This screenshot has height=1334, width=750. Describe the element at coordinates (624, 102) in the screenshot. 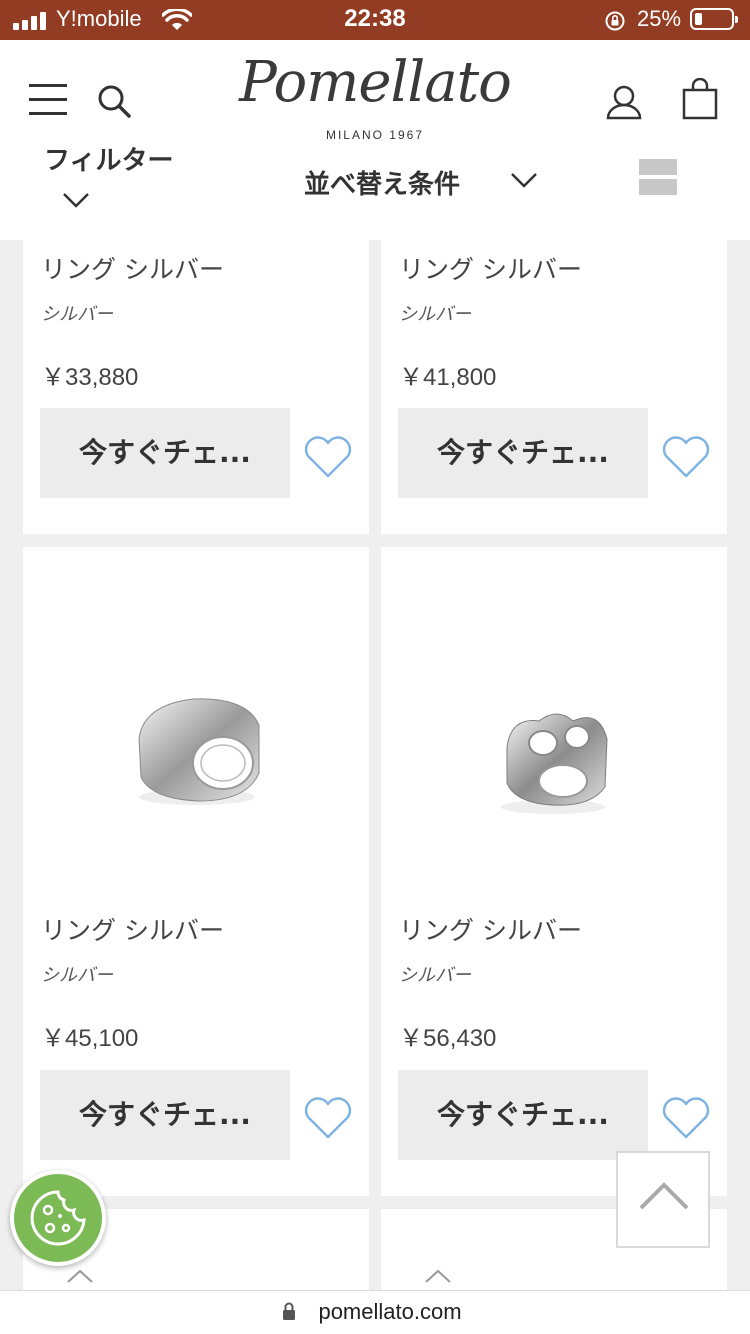

I see `account-icon` at that location.